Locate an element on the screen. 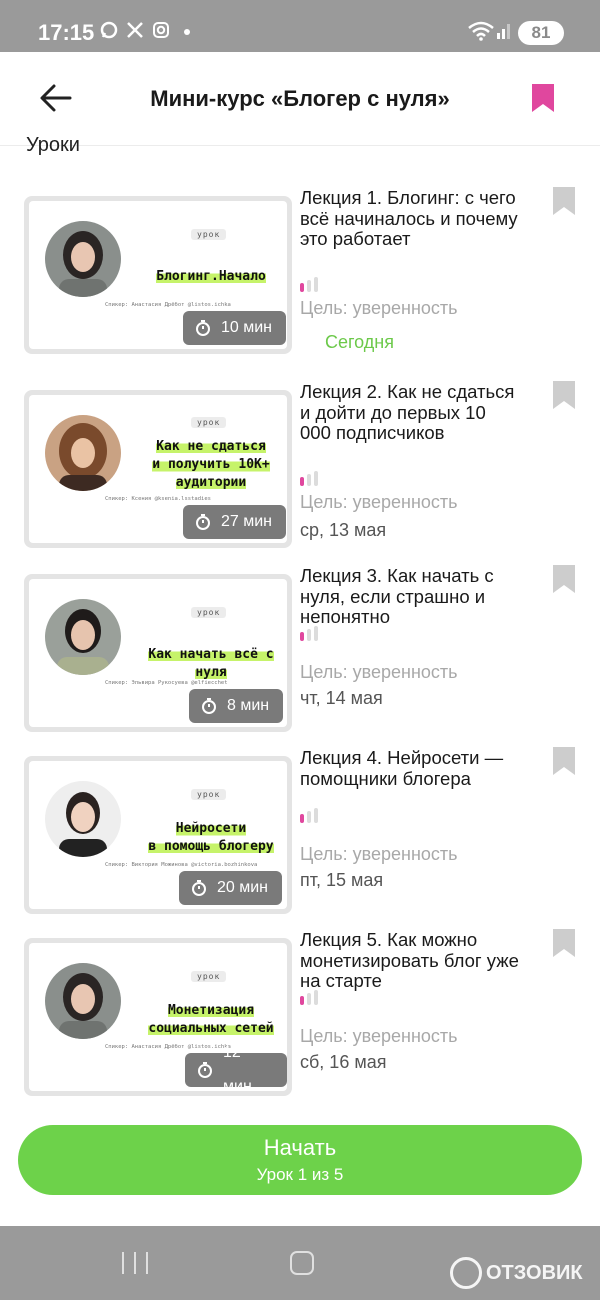  thumb-title-box: Как начать всё с нуля is located at coordinates (208, 663).